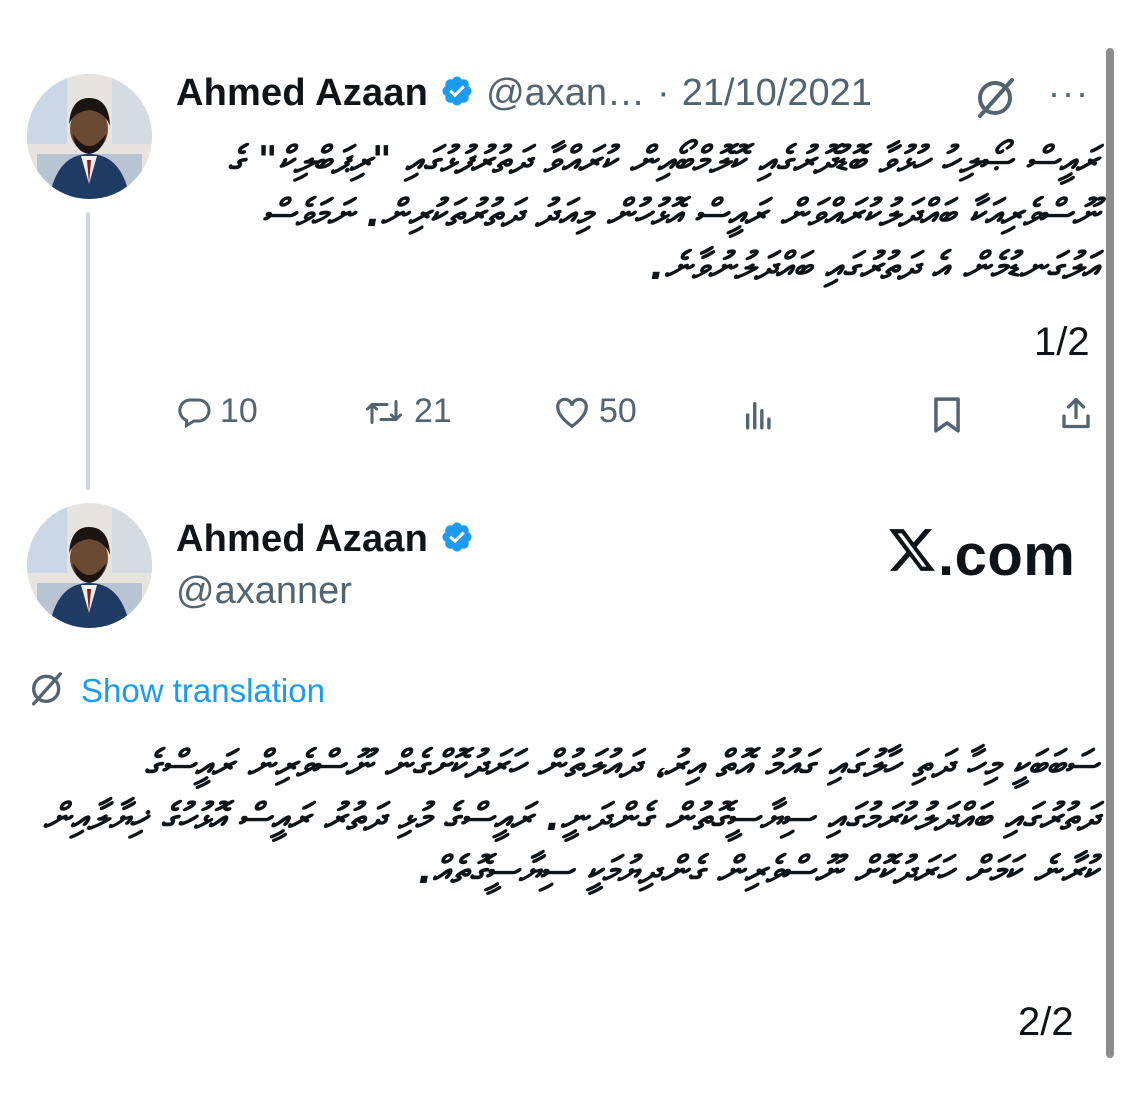  I want to click on tweet-date: 21/10/2021, so click(777, 93).